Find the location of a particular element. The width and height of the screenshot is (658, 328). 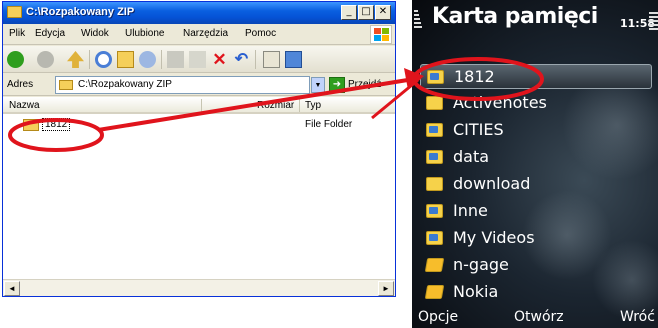

folder-item-activenotes: Activenotes is located at coordinates (536, 103).